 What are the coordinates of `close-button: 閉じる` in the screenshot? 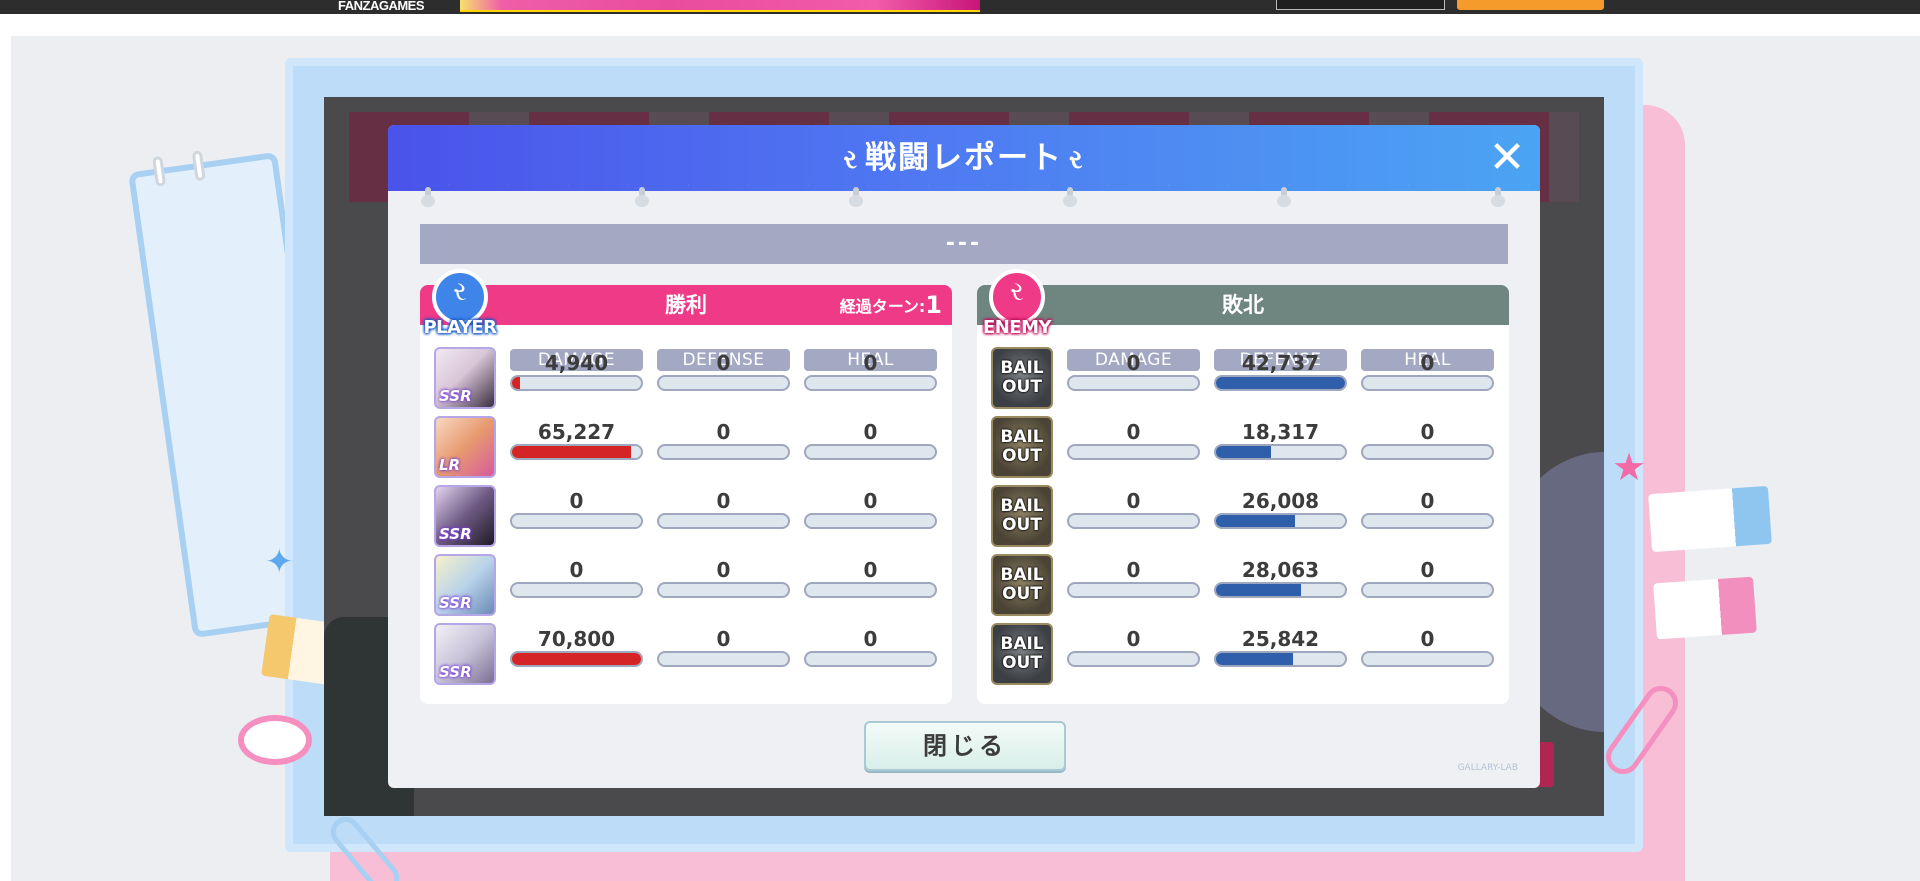 It's located at (965, 746).